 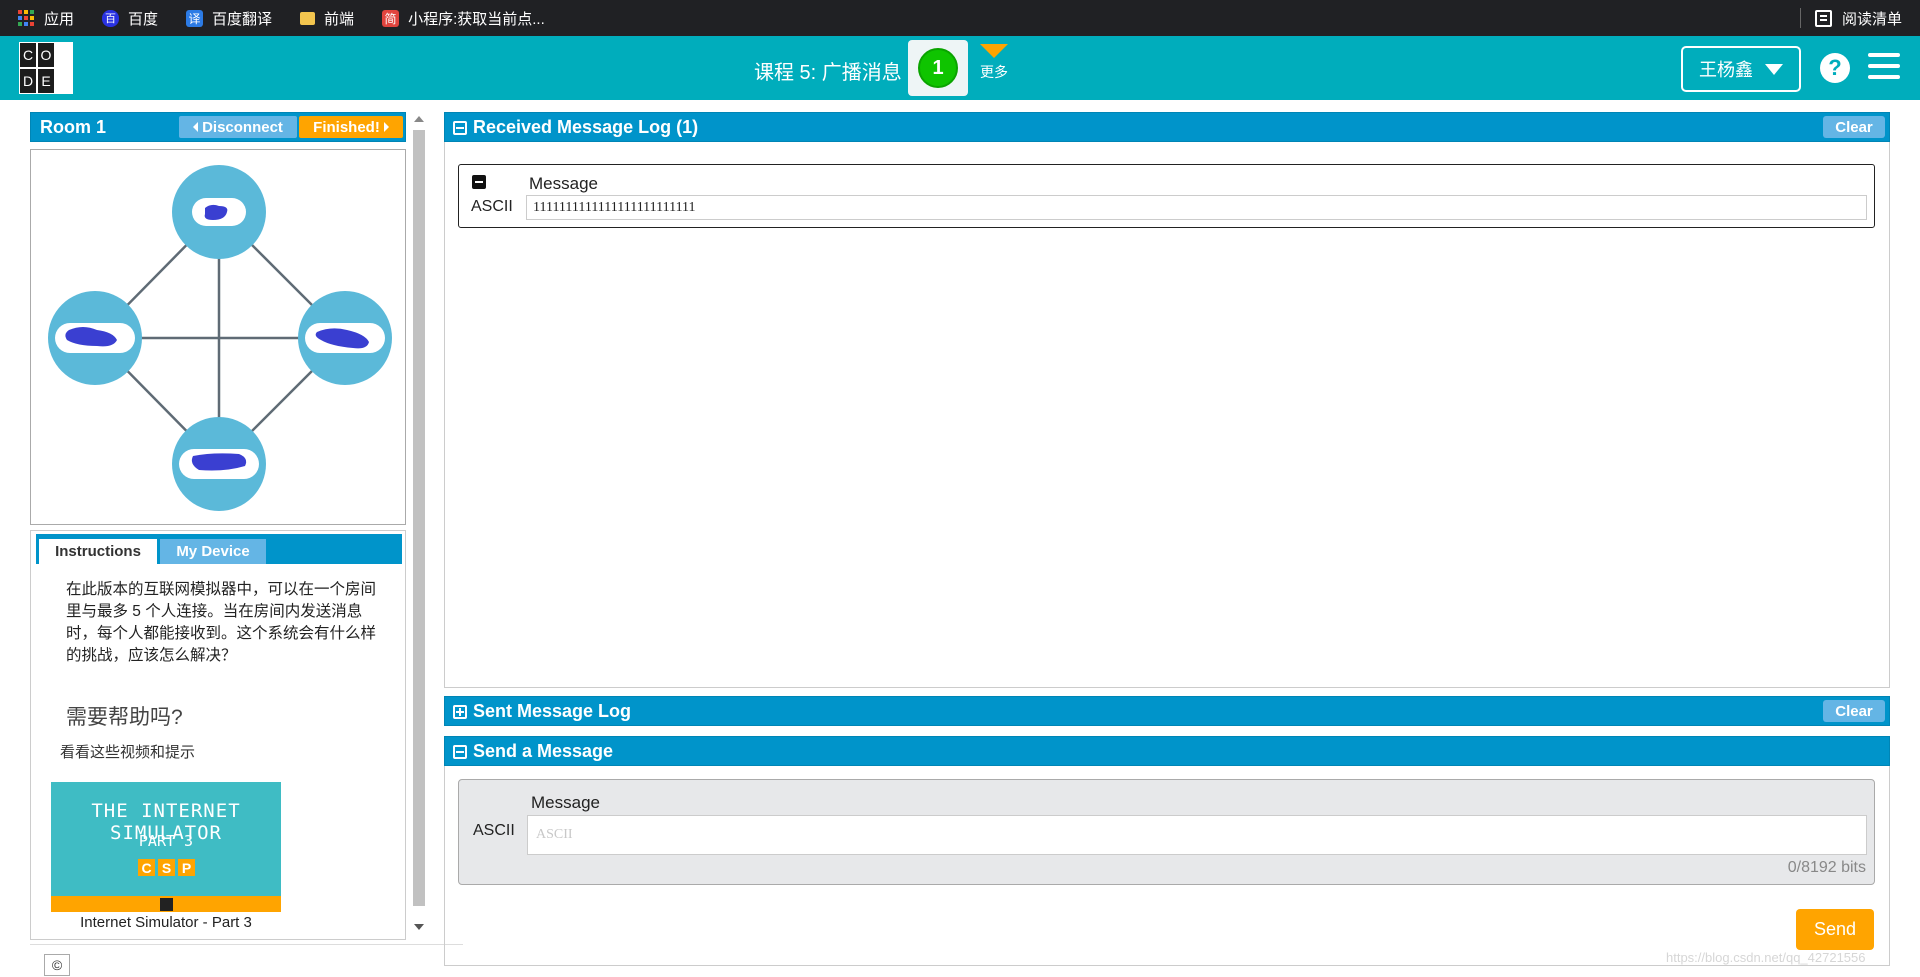 I want to click on chevron-right-icon, so click(x=386, y=127).